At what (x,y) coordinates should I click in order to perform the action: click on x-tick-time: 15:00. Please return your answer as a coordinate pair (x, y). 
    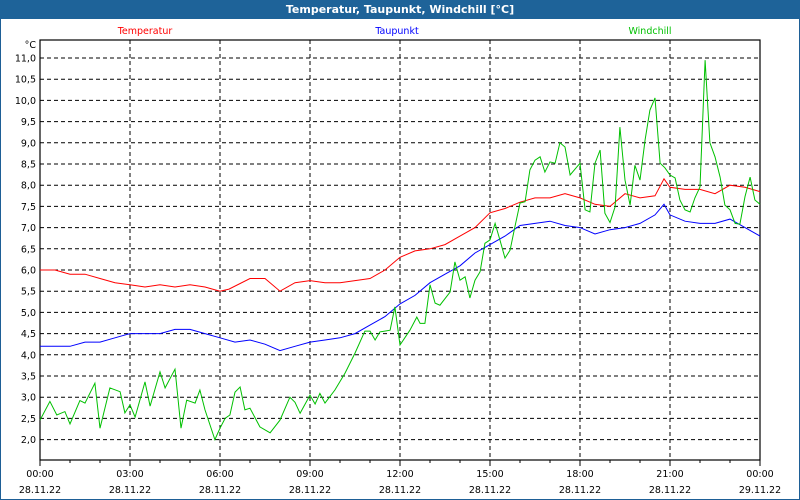
    Looking at the image, I should click on (489, 474).